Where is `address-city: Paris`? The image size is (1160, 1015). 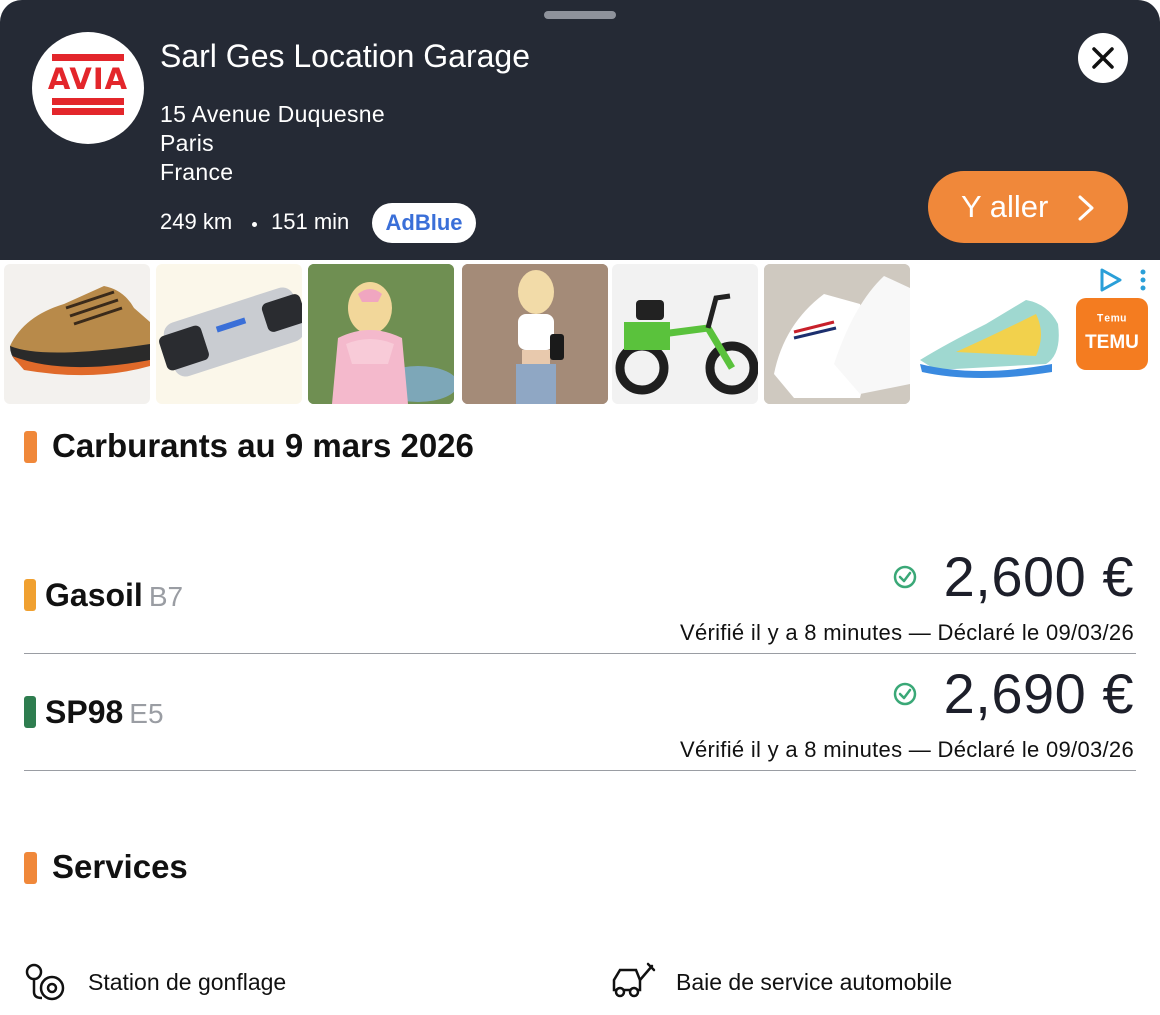 address-city: Paris is located at coordinates (187, 143).